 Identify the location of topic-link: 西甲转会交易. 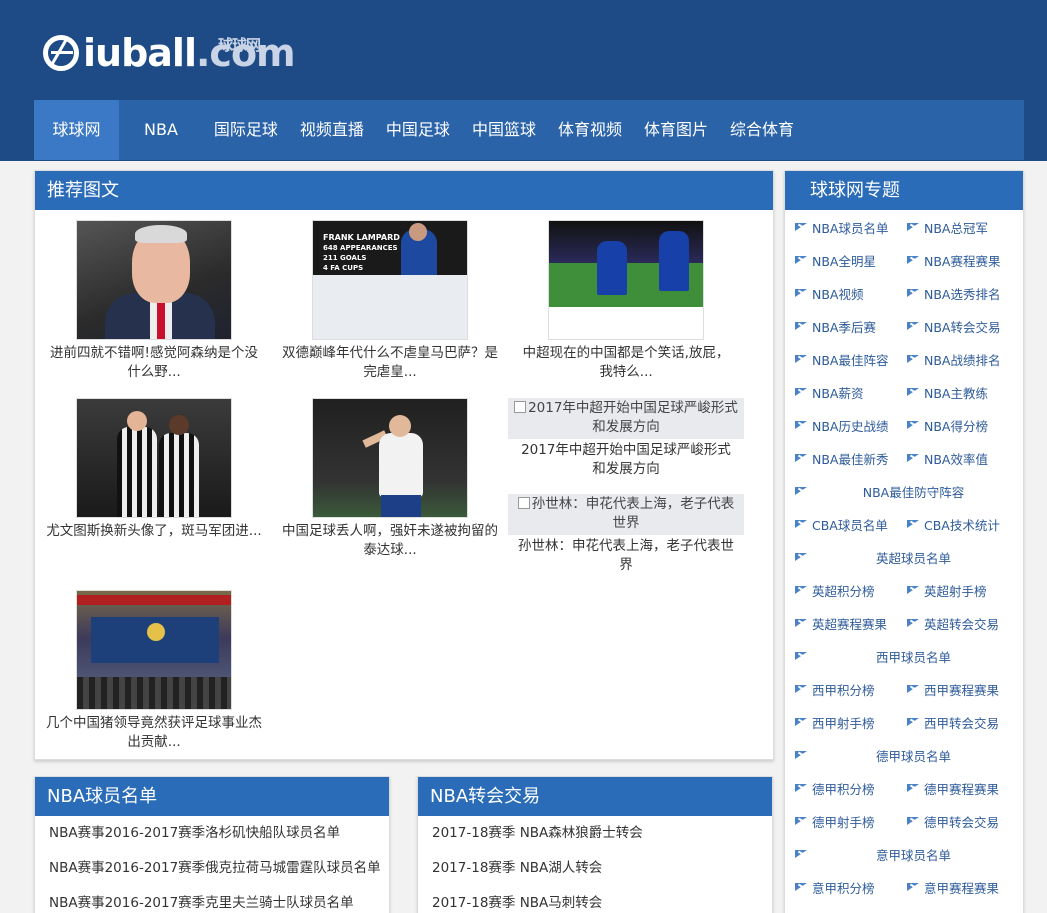
(953, 722).